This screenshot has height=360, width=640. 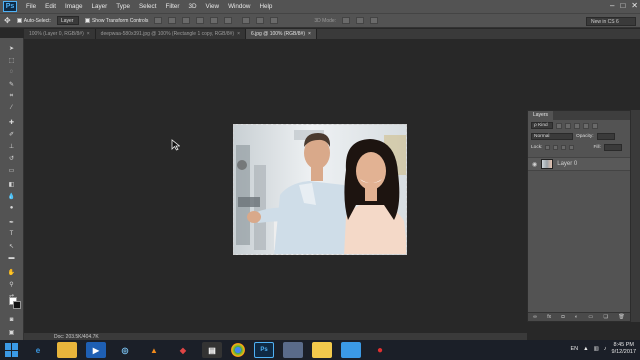 I want to click on chrome-icon, so click(x=238, y=350).